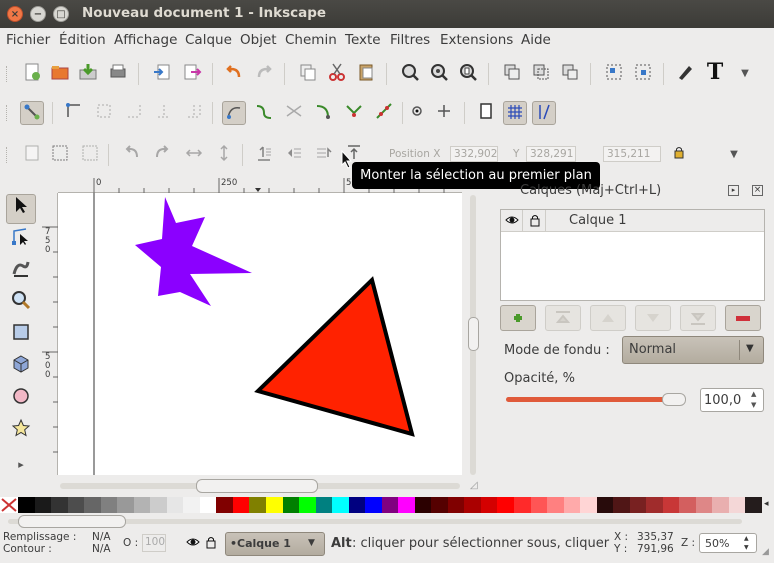 The width and height of the screenshot is (774, 563). What do you see at coordinates (387, 521) in the screenshot?
I see `palette-scrollbar` at bounding box center [387, 521].